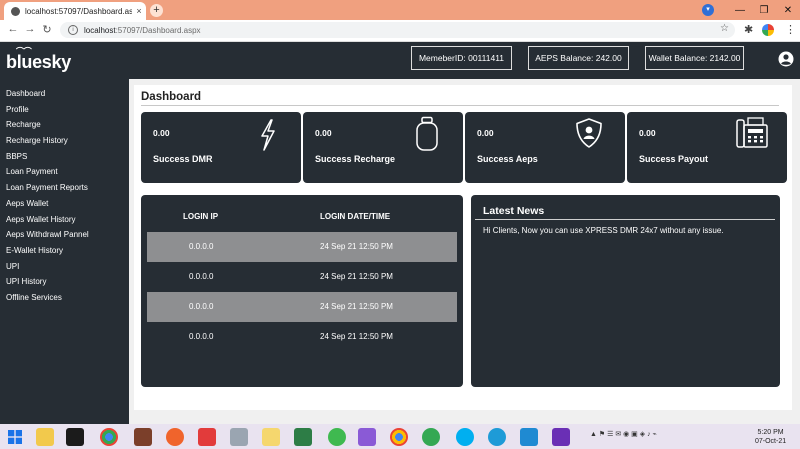 The image size is (800, 449). Describe the element at coordinates (337, 437) in the screenshot. I see `app-green-icon` at that location.